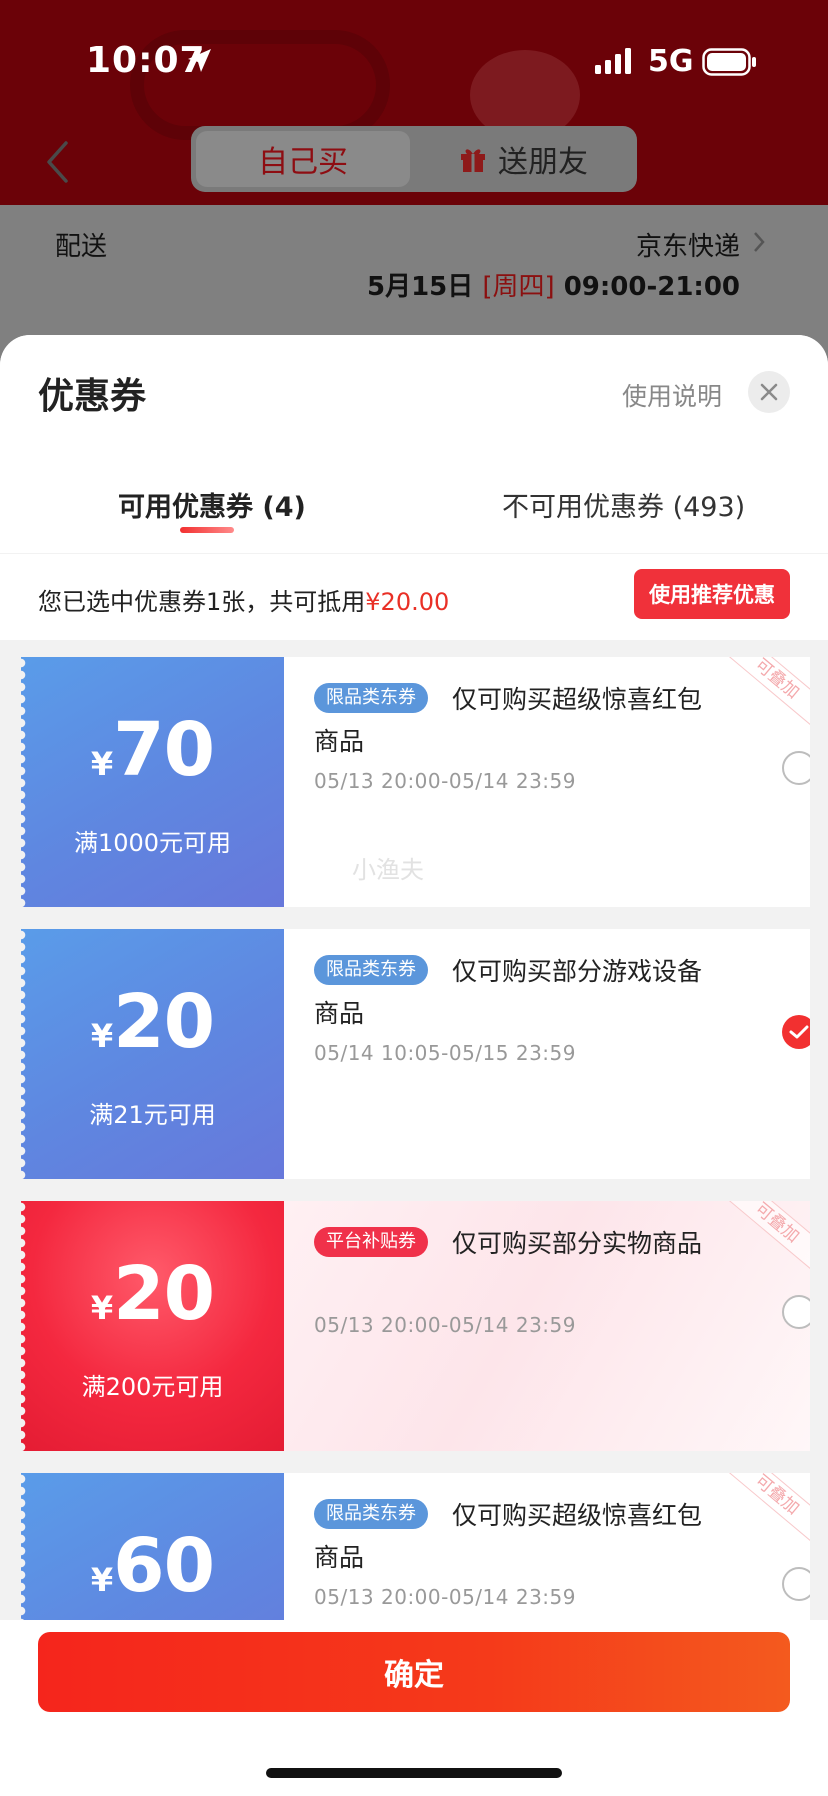 This screenshot has height=1796, width=828. I want to click on active-tab-indicator, so click(207, 530).